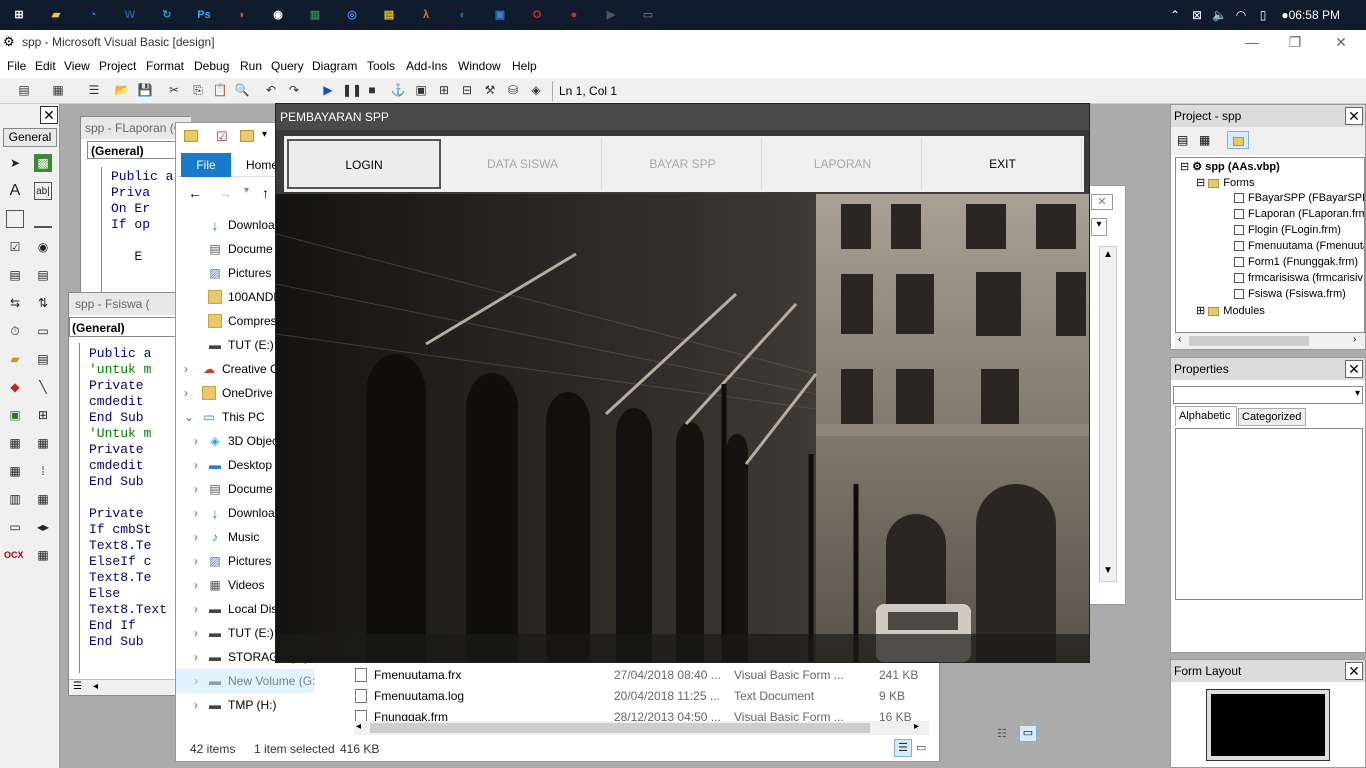 The height and width of the screenshot is (768, 1366). Describe the element at coordinates (364, 164) in the screenshot. I see `tab-login: LOGIN` at that location.